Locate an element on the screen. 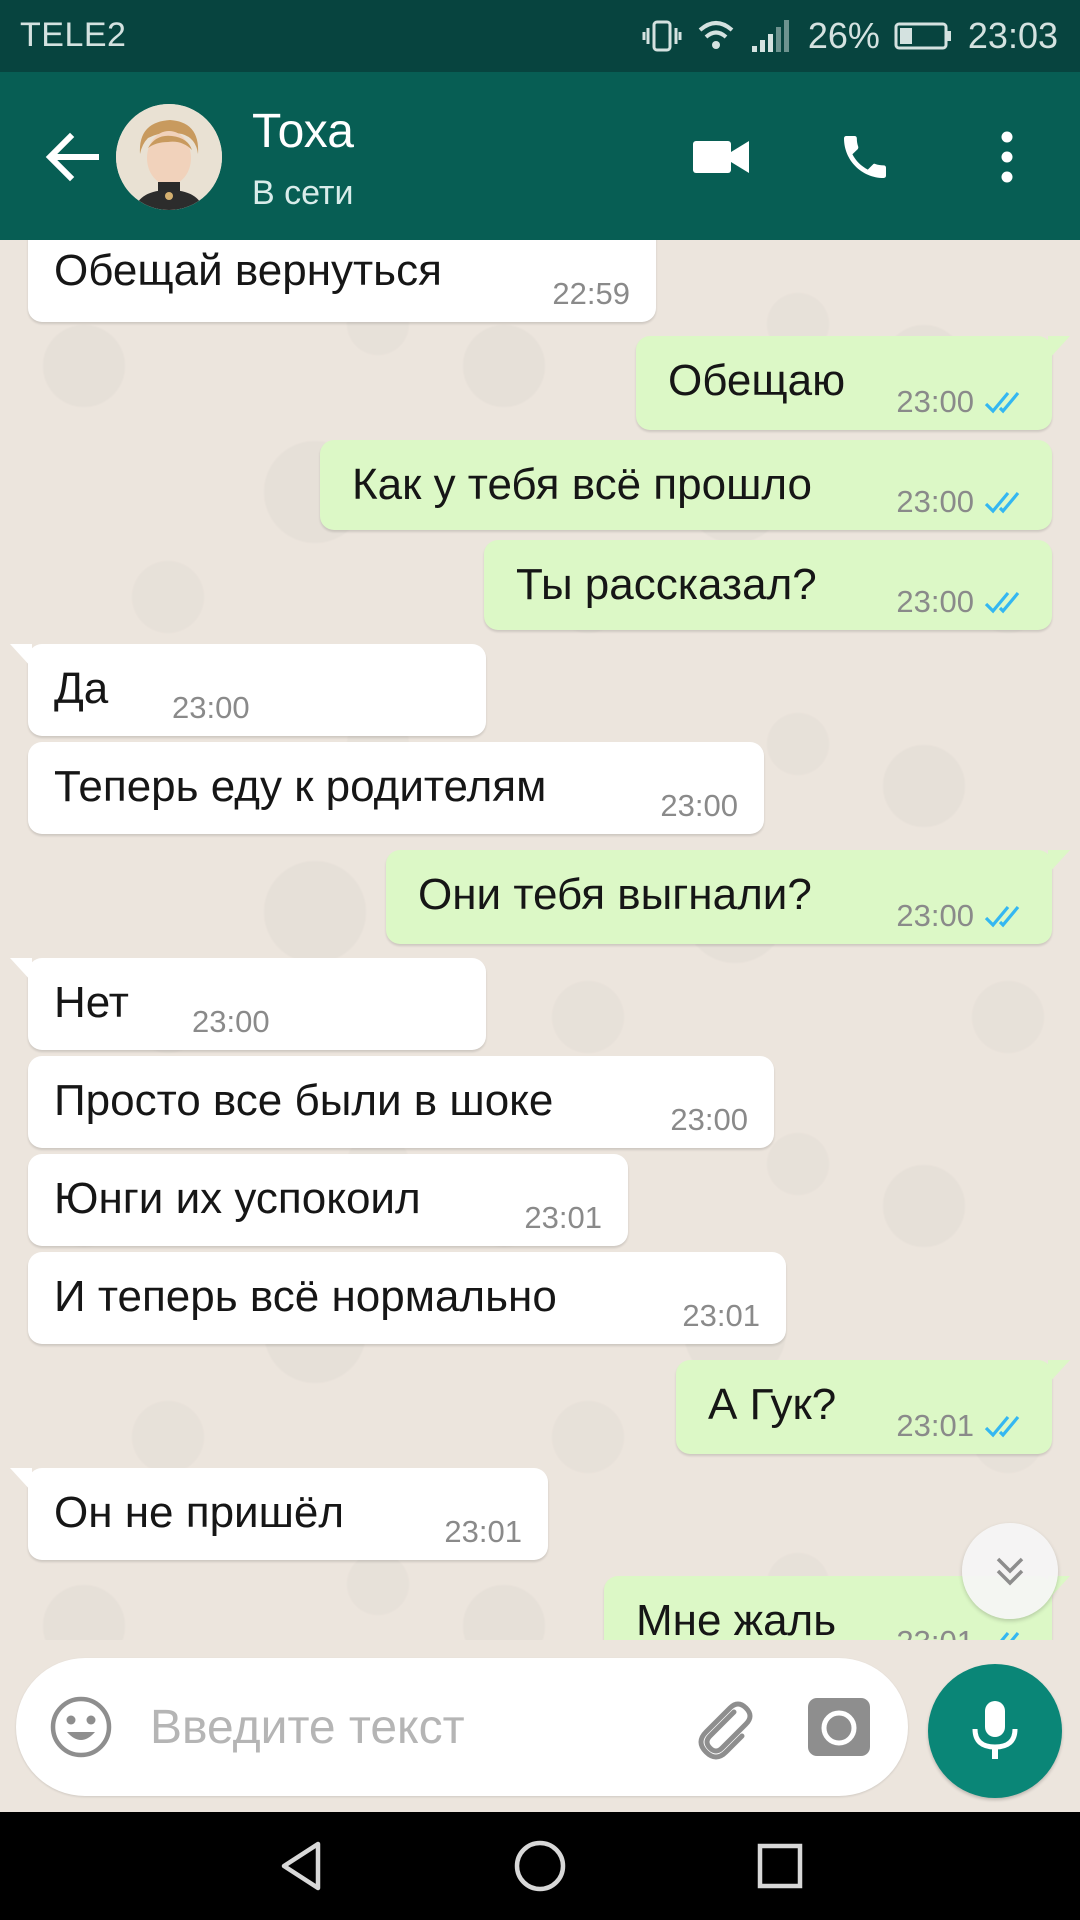 The width and height of the screenshot is (1080, 1920). clock: 23:03 is located at coordinates (1012, 35).